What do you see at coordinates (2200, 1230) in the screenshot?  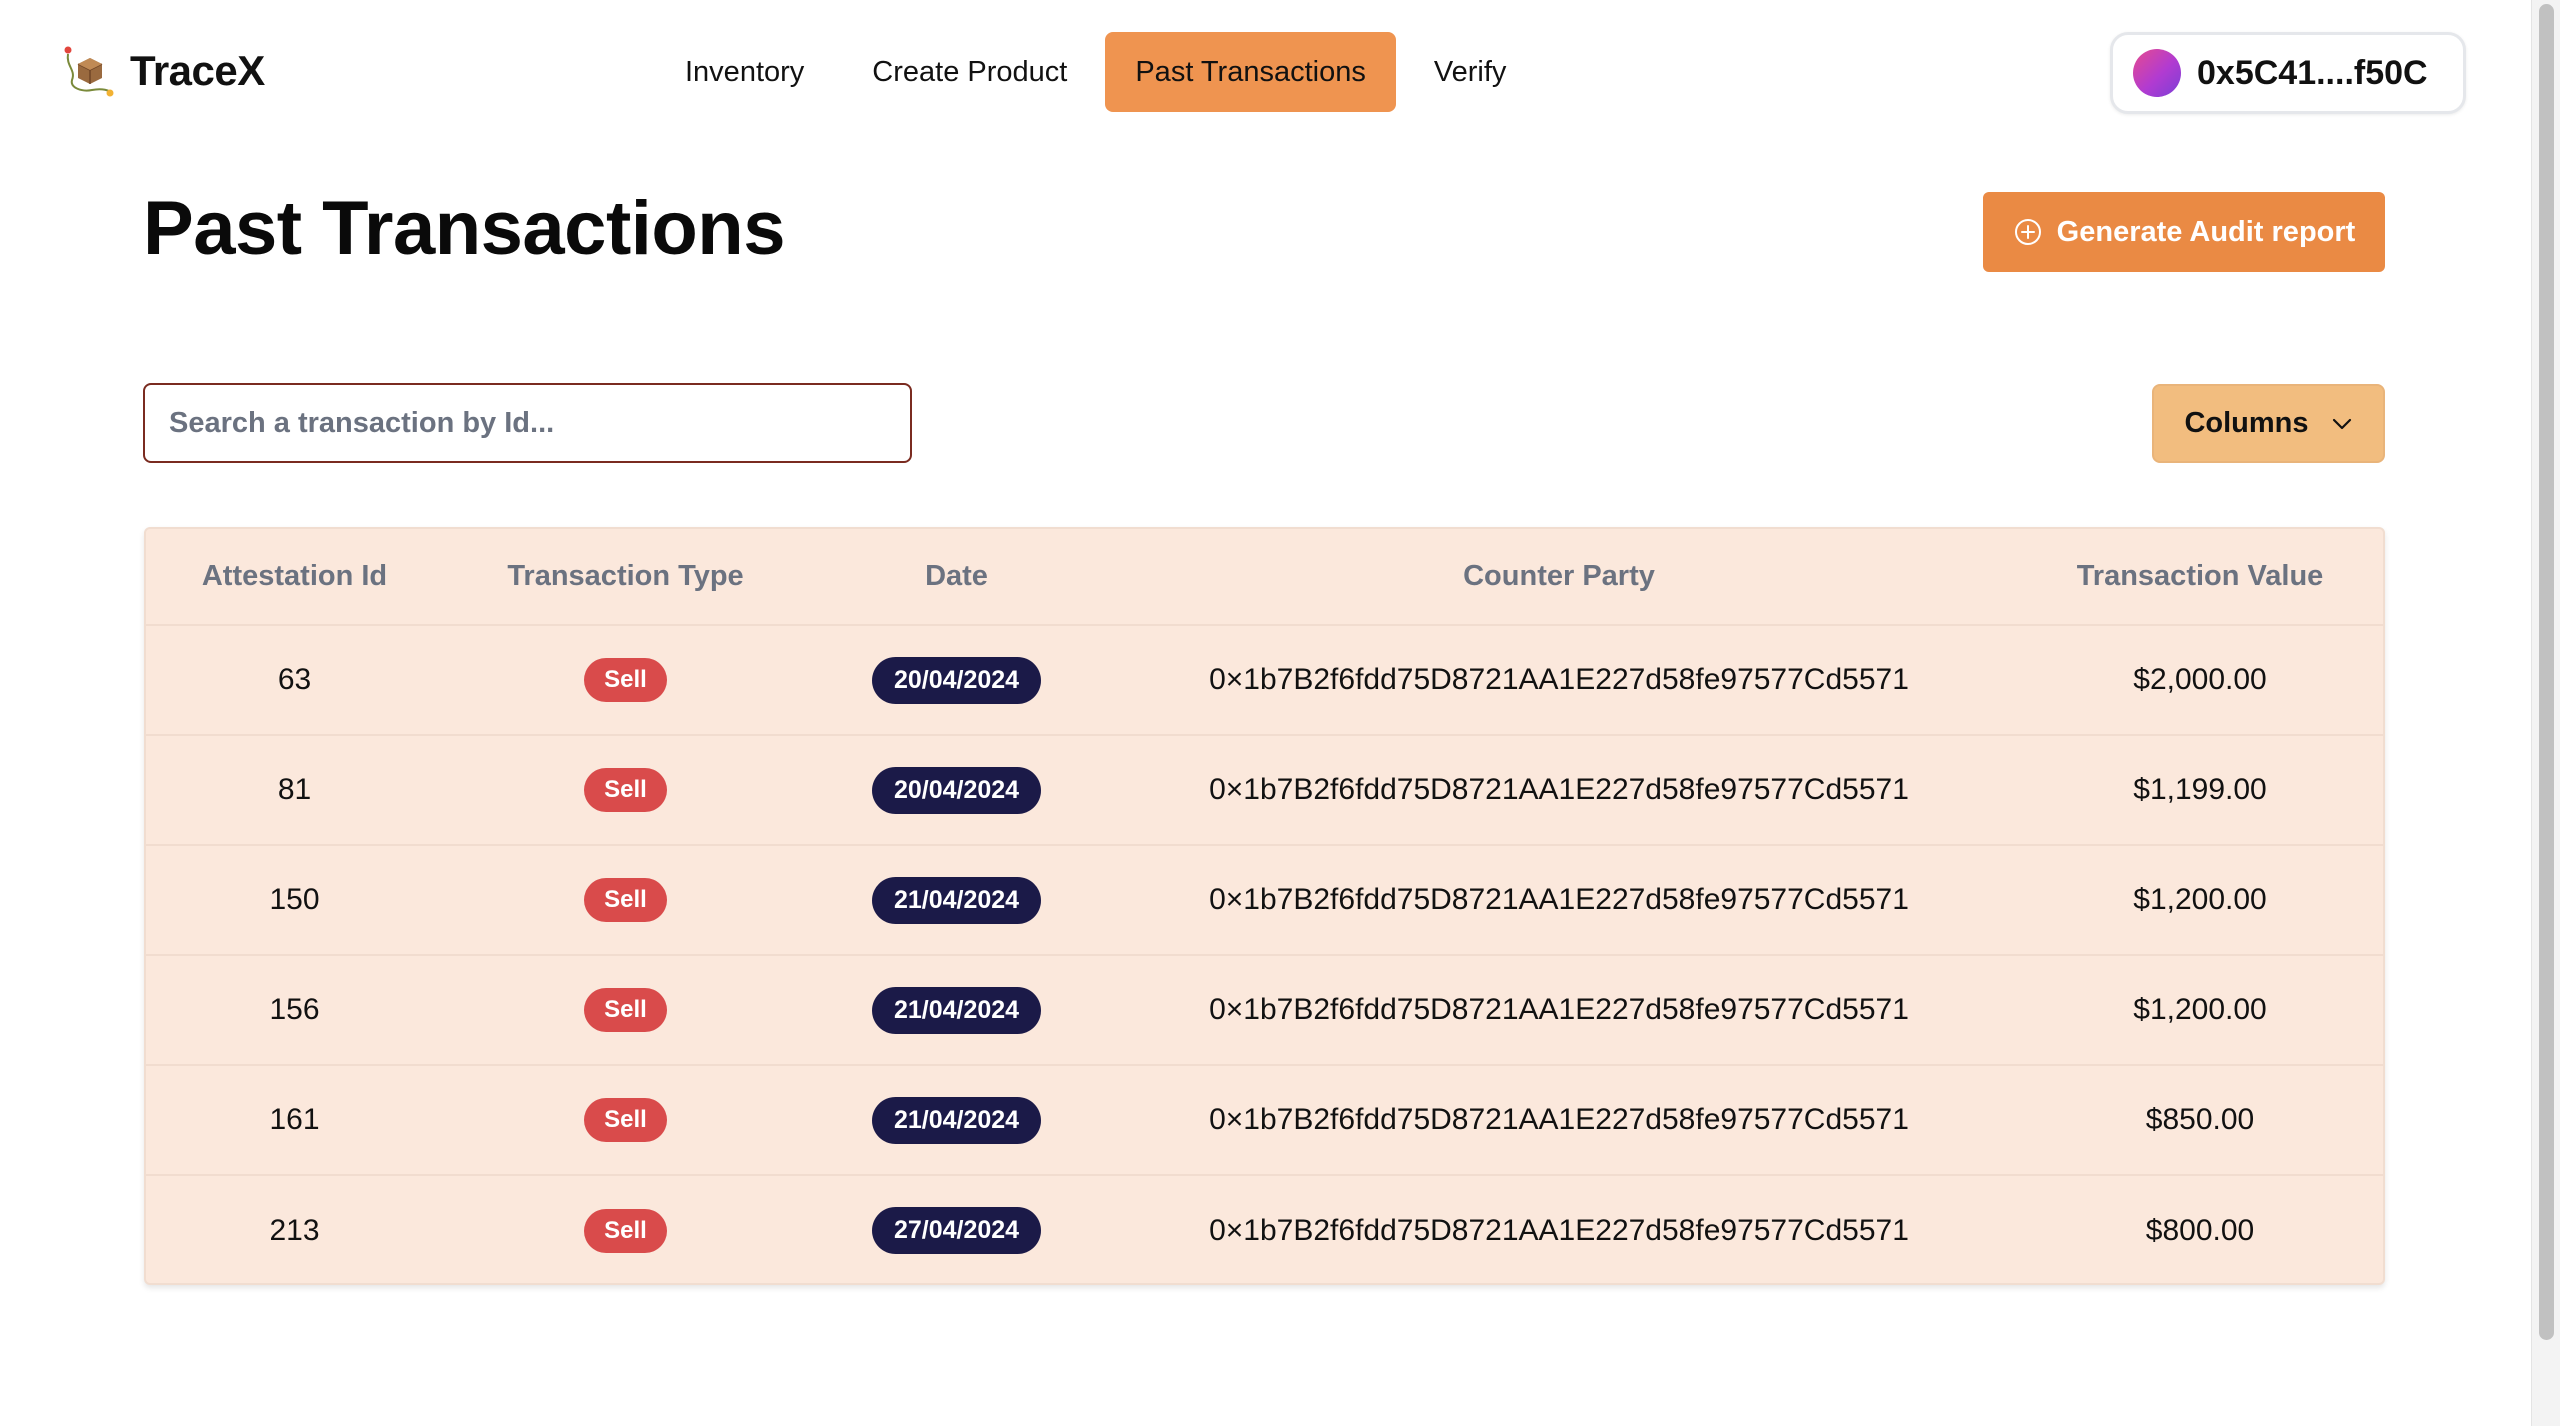 I see `transaction-value-cell: $800.00` at bounding box center [2200, 1230].